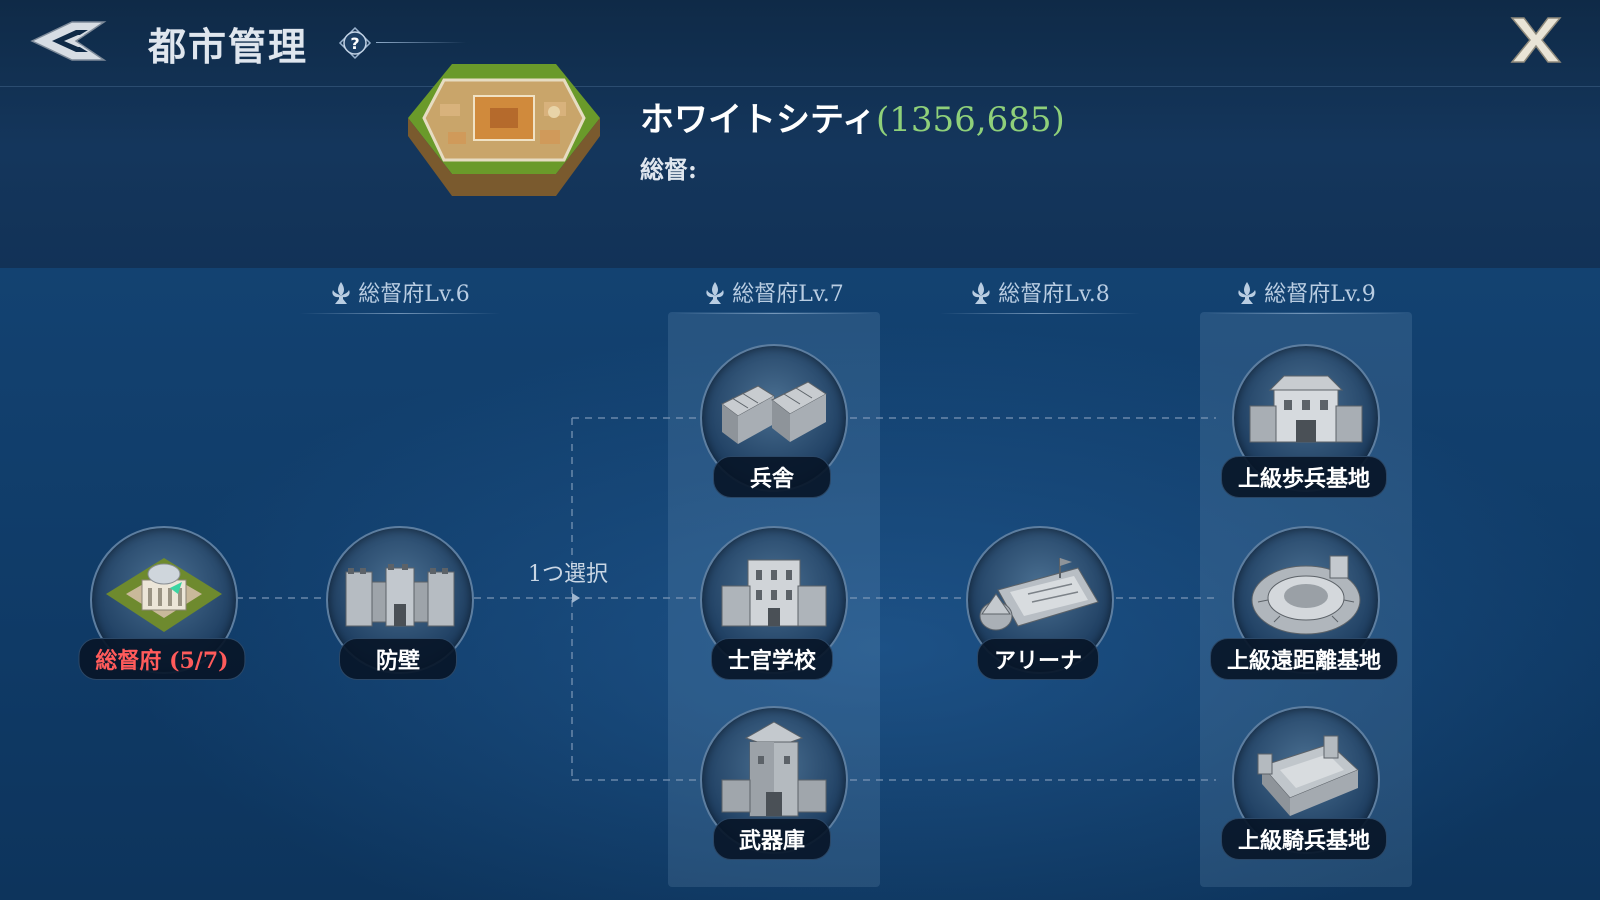 The width and height of the screenshot is (1600, 900). I want to click on help-button: ?, so click(355, 43).